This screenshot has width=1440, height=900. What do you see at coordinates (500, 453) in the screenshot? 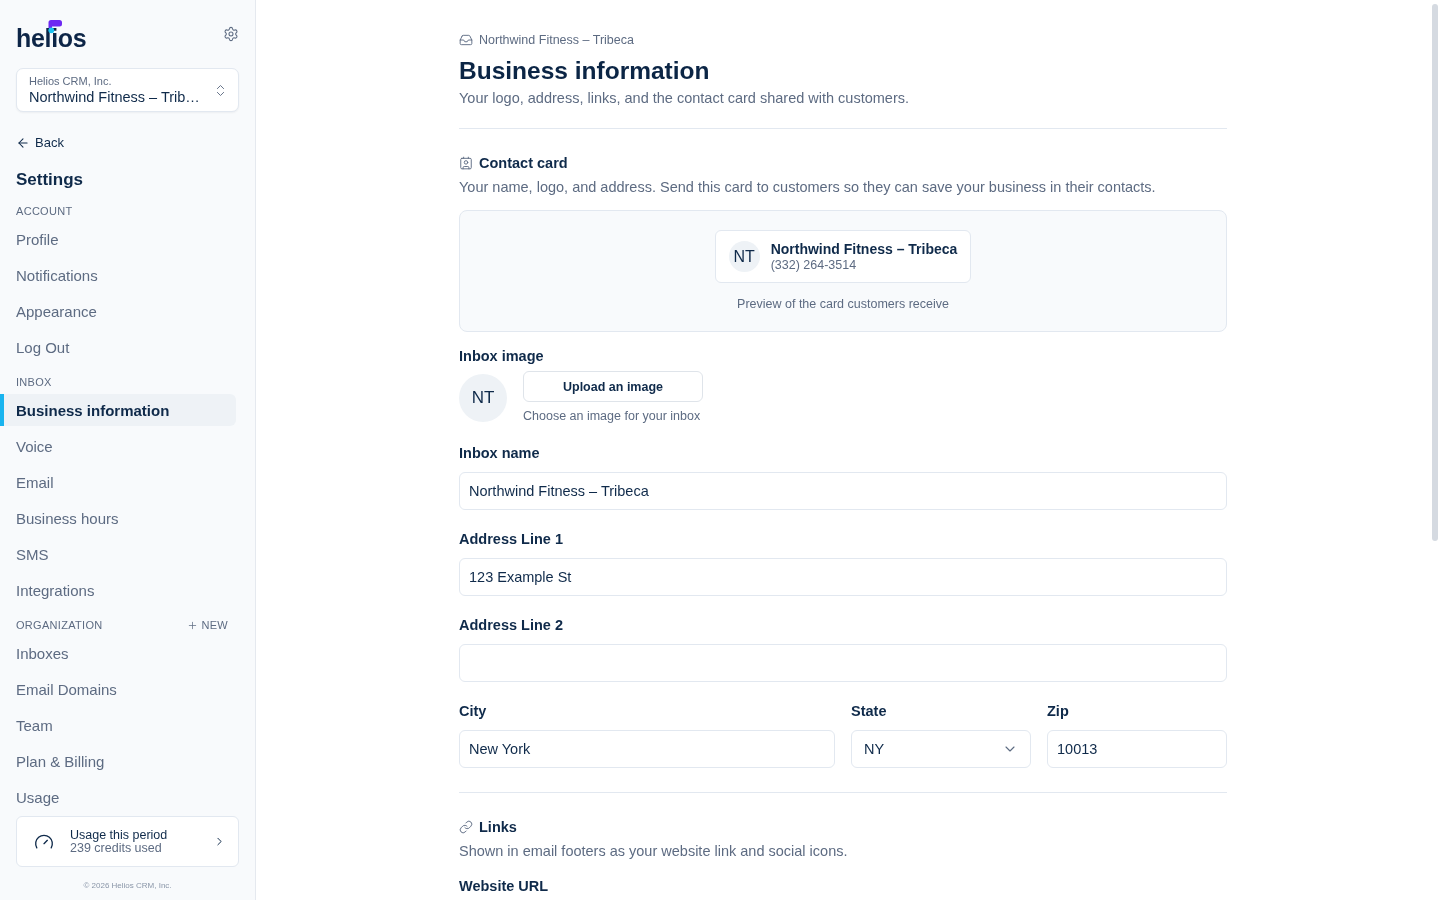
I see `field-label: Inbox name` at bounding box center [500, 453].